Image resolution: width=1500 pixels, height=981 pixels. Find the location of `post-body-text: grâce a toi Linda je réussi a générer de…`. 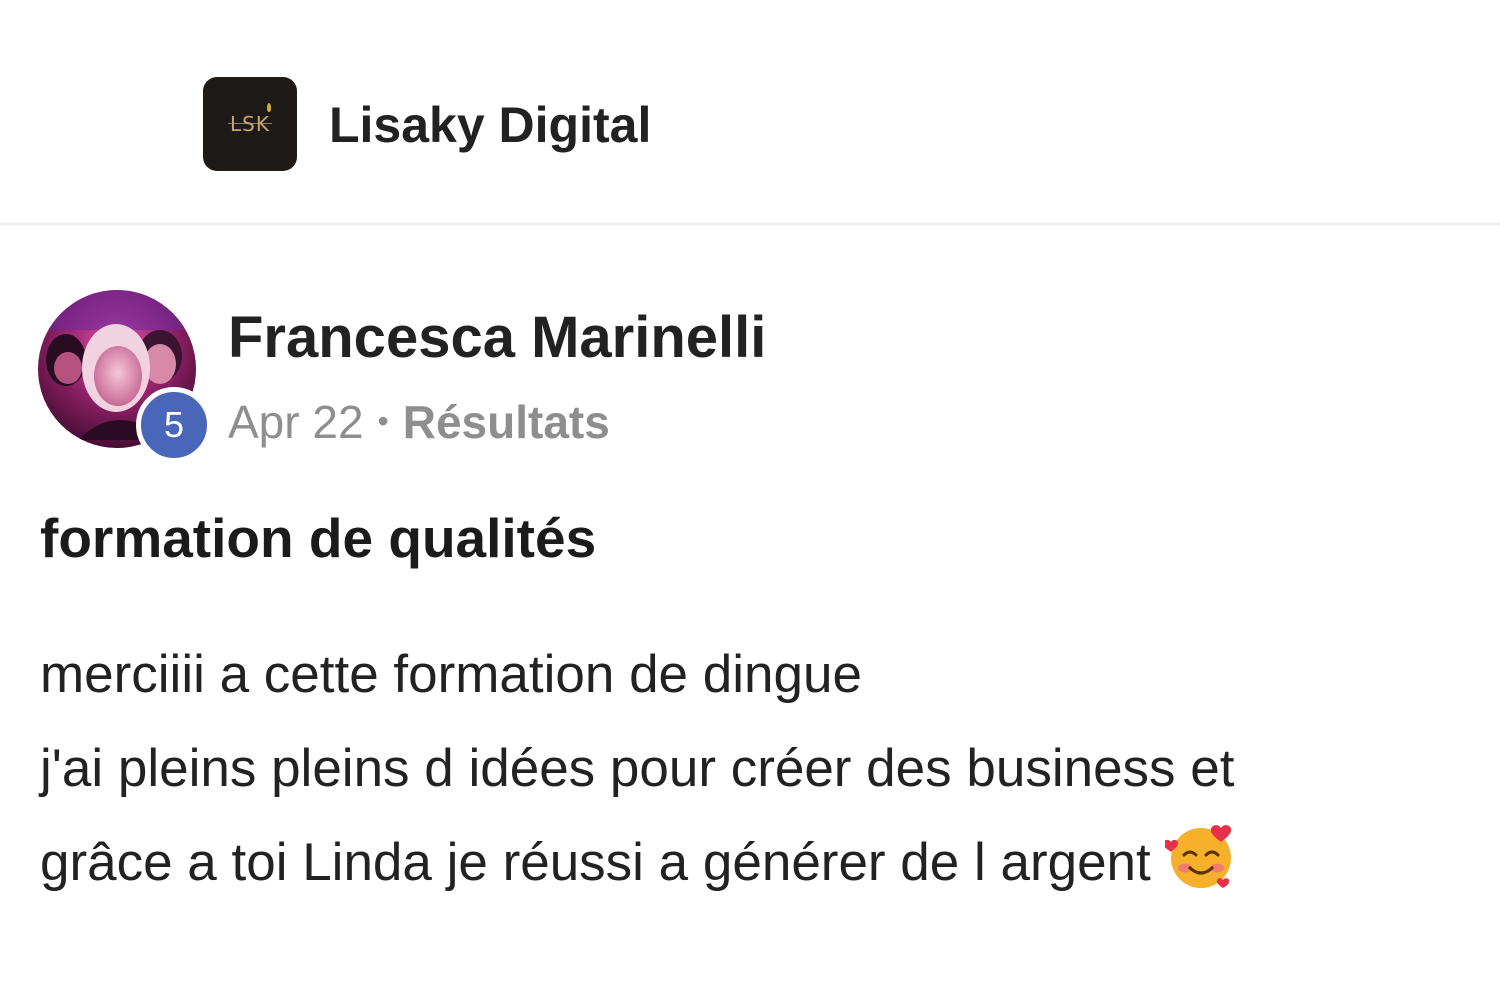

post-body-text: grâce a toi Linda je réussi a générer de… is located at coordinates (595, 862).